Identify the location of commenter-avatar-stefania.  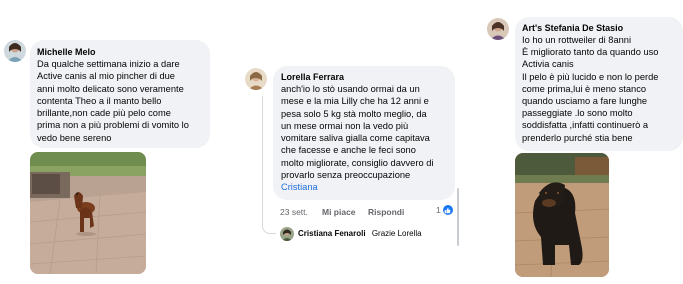
(498, 29).